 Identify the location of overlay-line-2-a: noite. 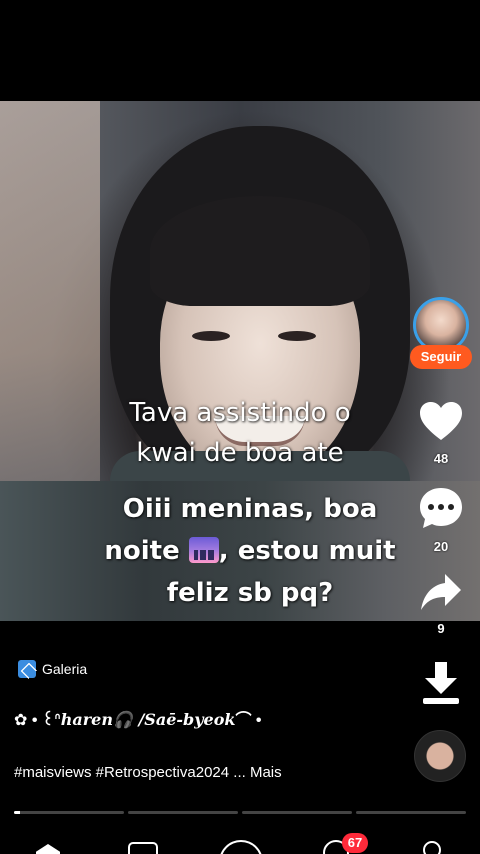
(142, 551).